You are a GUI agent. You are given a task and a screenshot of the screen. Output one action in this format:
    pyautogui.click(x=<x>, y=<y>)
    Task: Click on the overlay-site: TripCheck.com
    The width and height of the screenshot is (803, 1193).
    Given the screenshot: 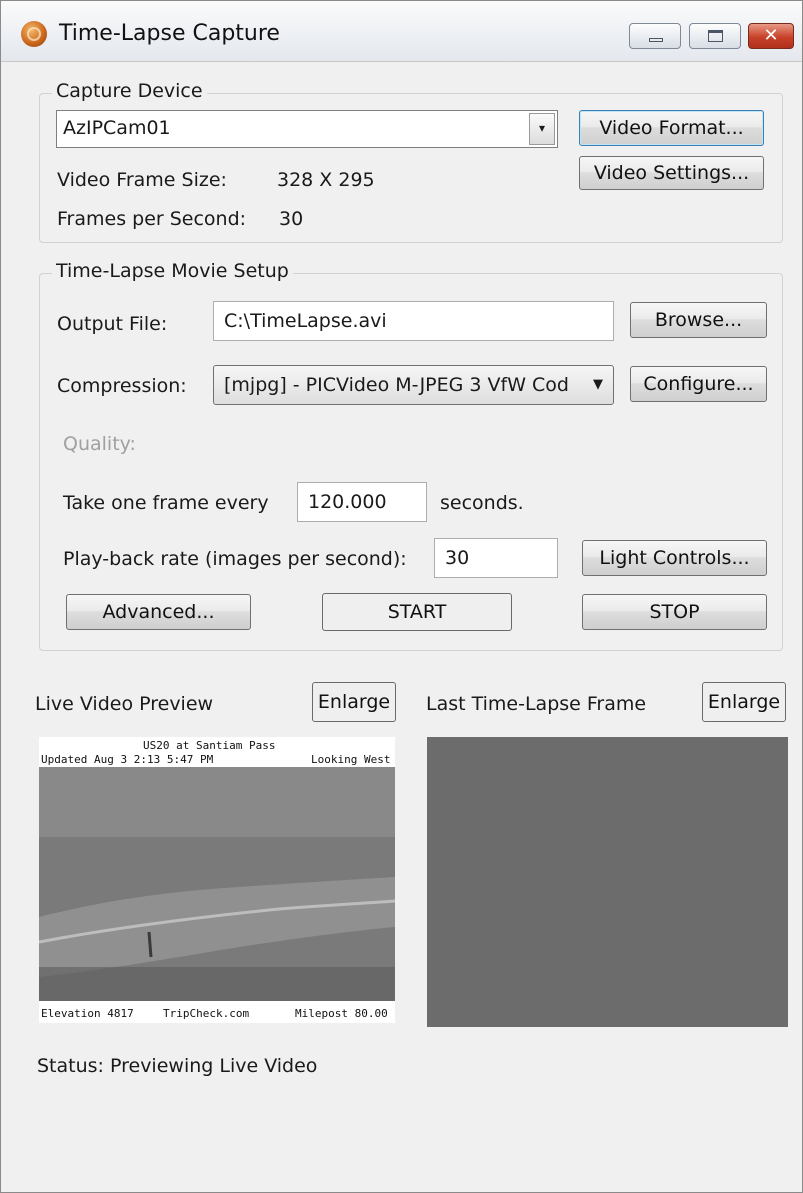 What is the action you would take?
    pyautogui.click(x=206, y=1013)
    